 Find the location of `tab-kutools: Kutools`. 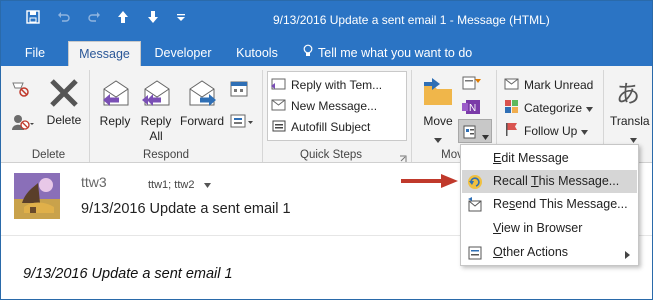

tab-kutools: Kutools is located at coordinates (257, 53).